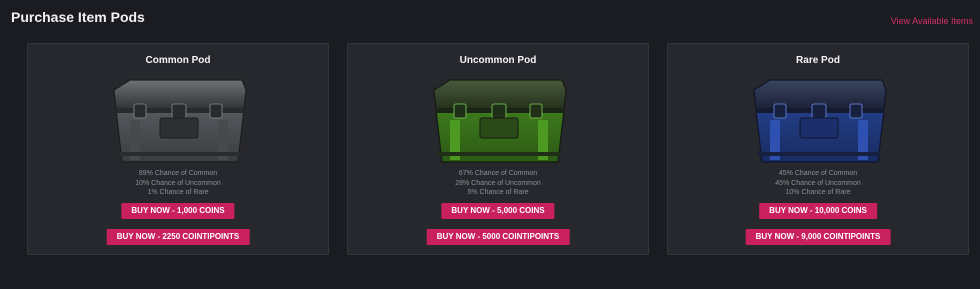  Describe the element at coordinates (818, 192) in the screenshot. I see `odds-rare: 10% Chance of Rare` at that location.